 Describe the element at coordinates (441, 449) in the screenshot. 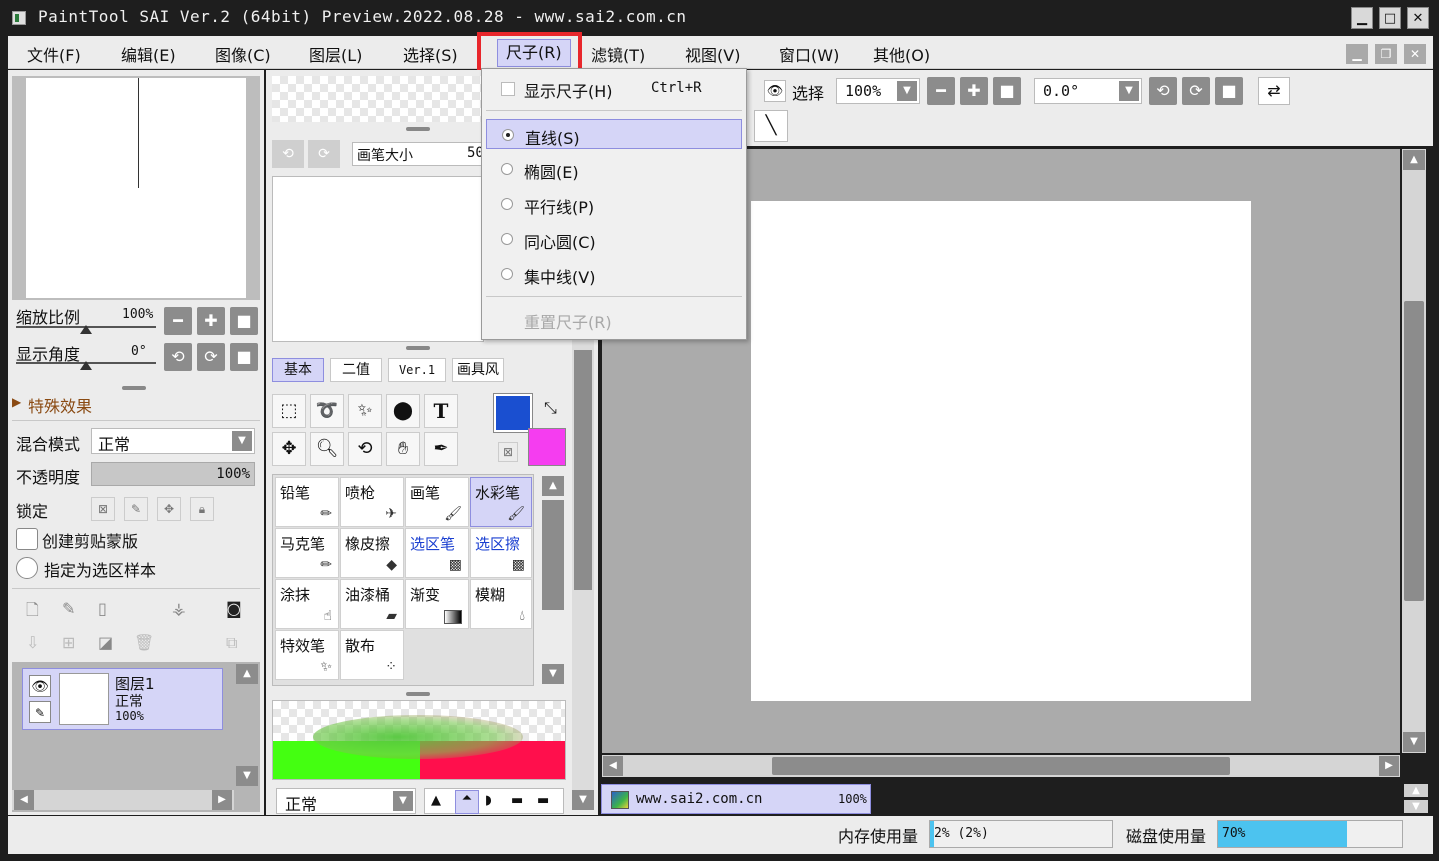

I see `eyedropper-icon: ✒` at that location.